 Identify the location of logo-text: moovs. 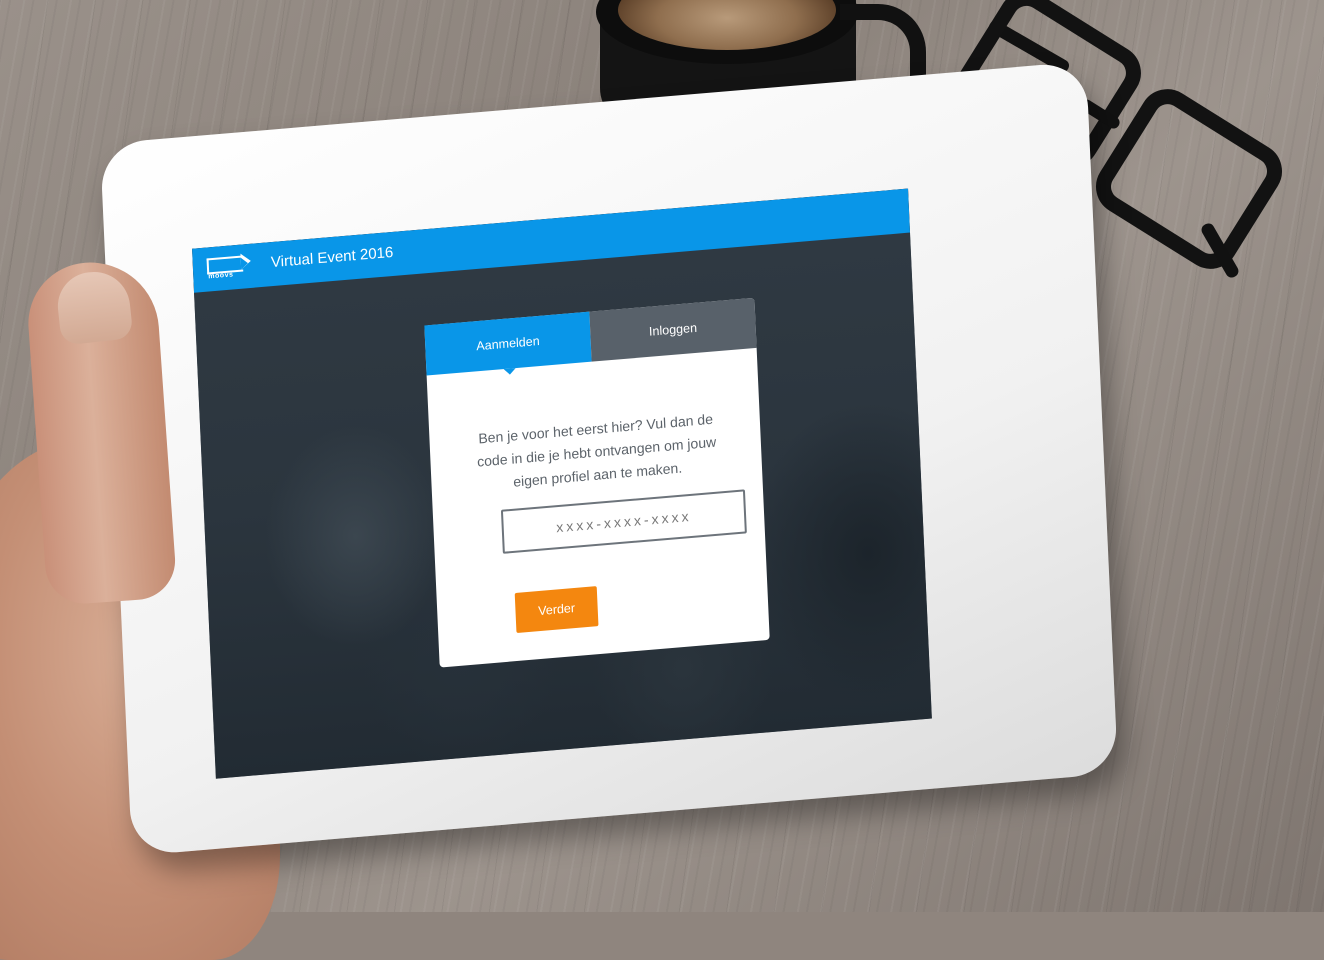
(221, 276).